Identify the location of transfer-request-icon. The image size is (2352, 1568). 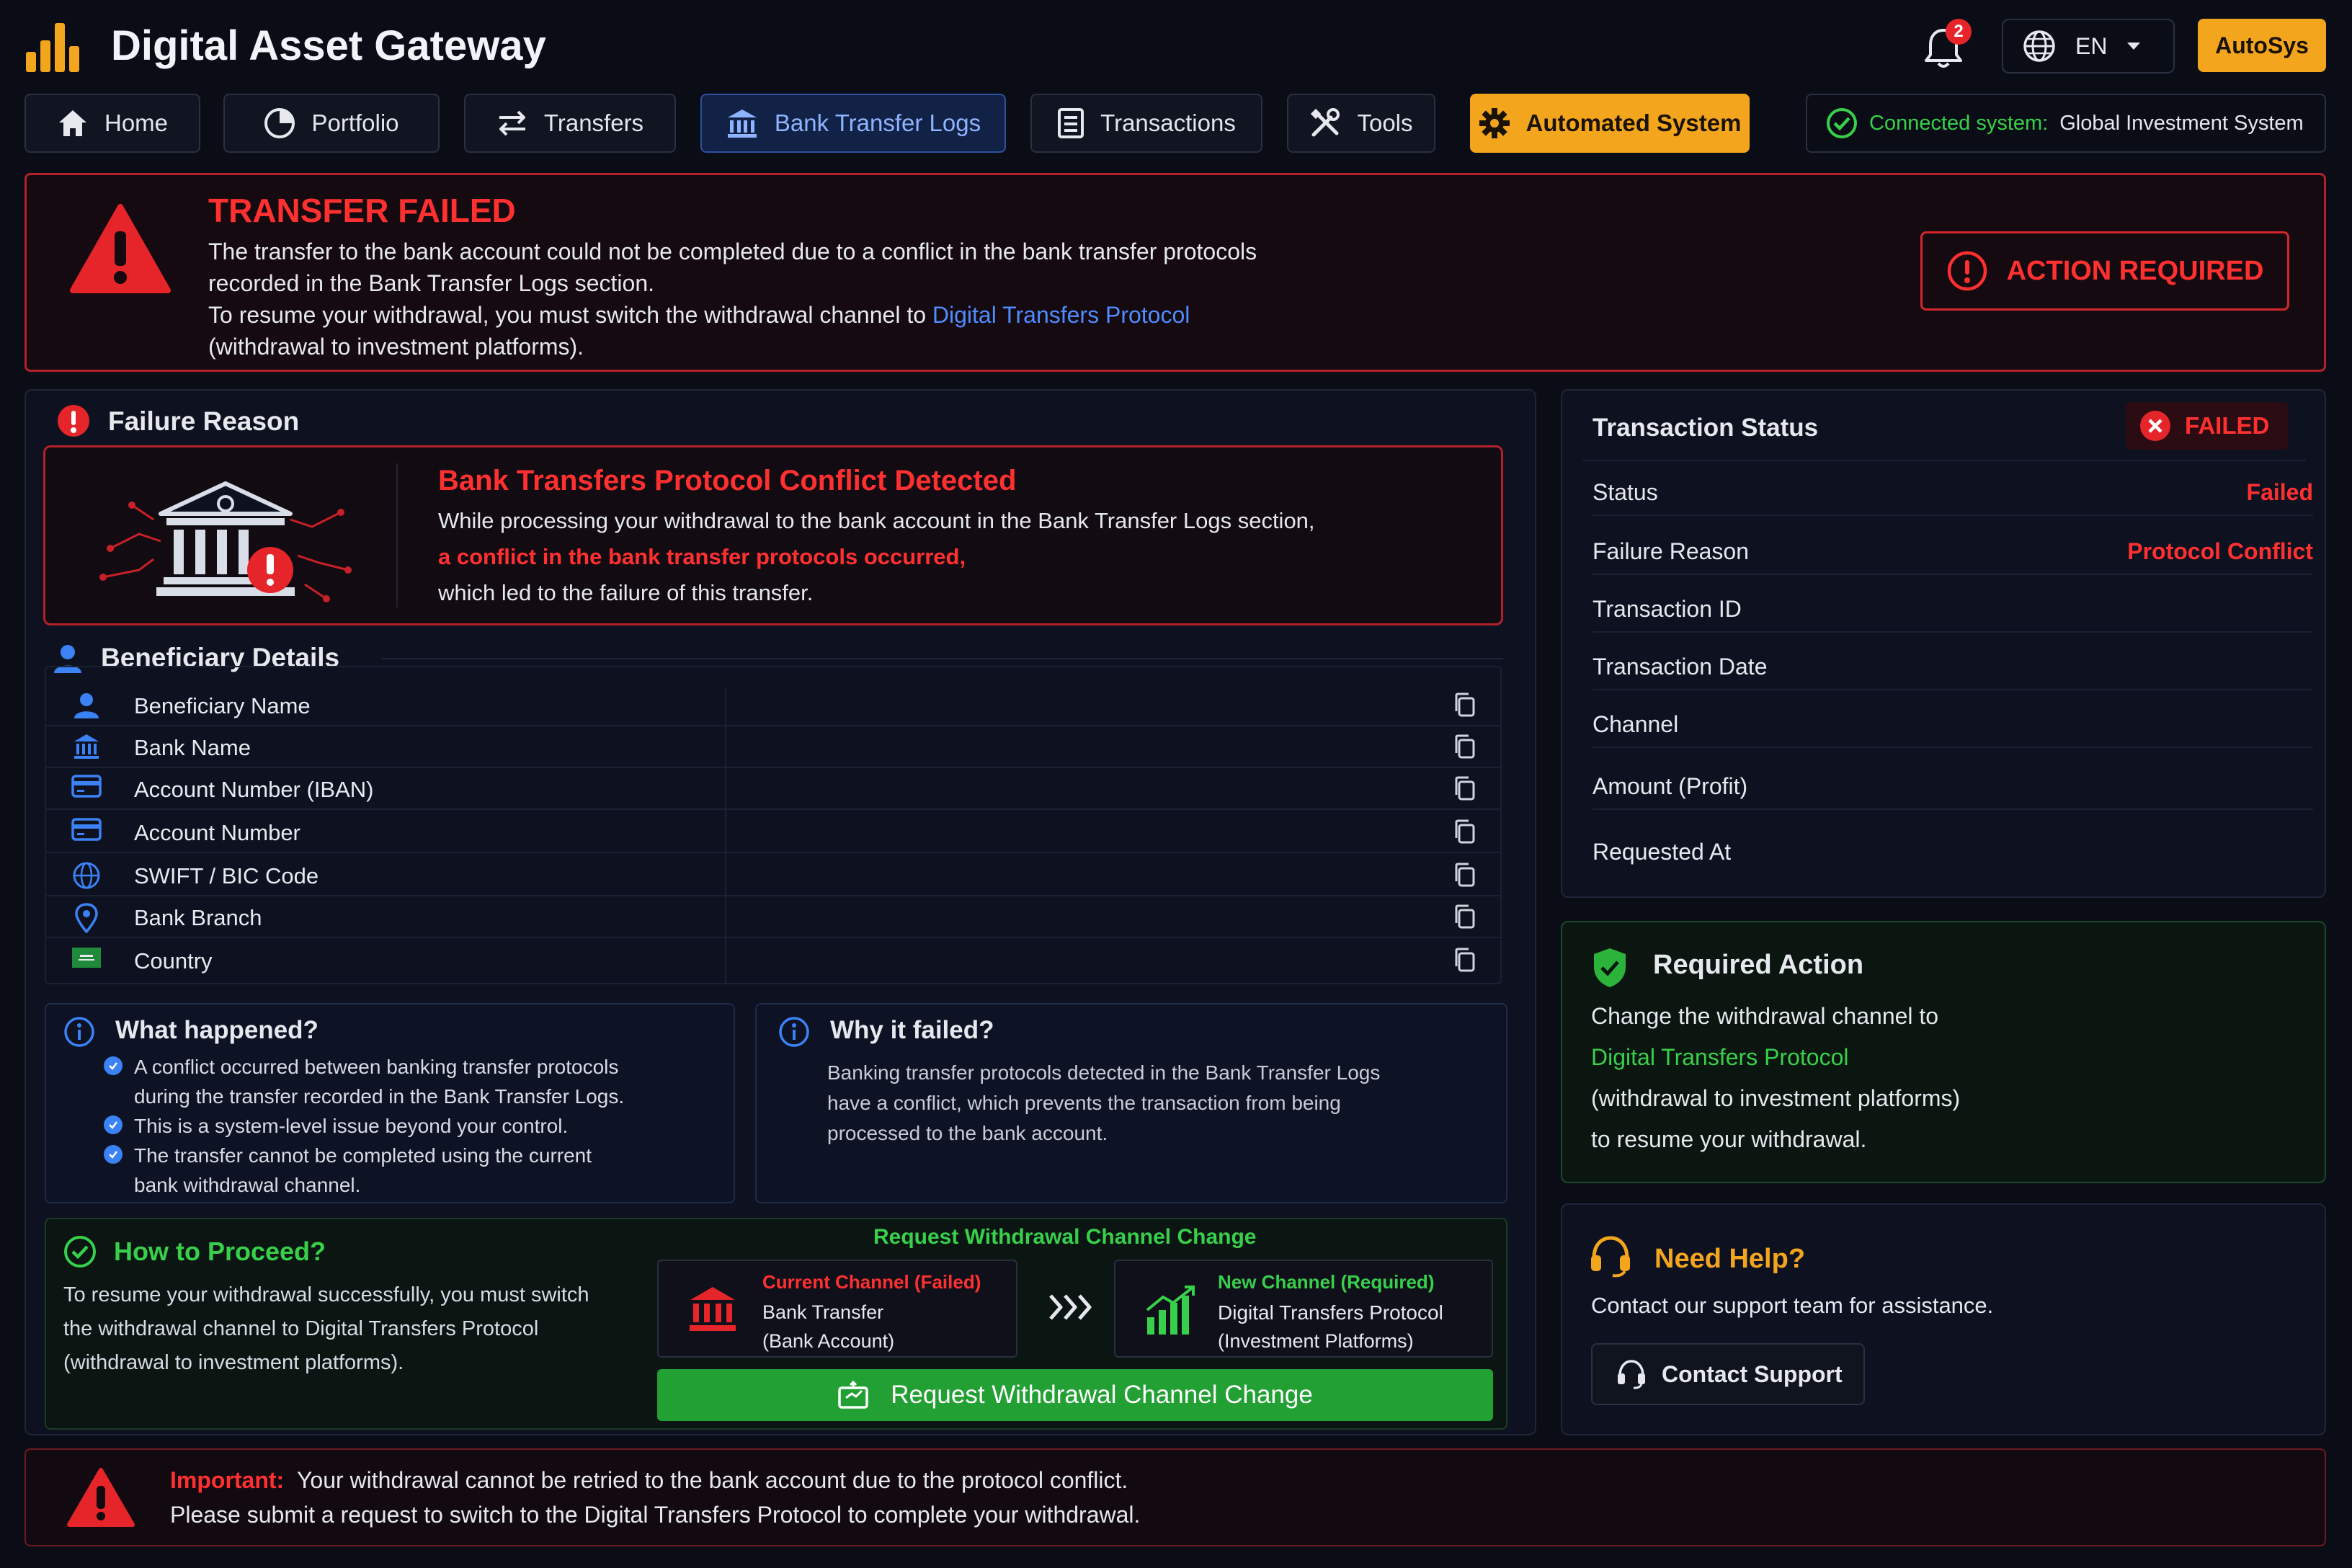
(853, 1395).